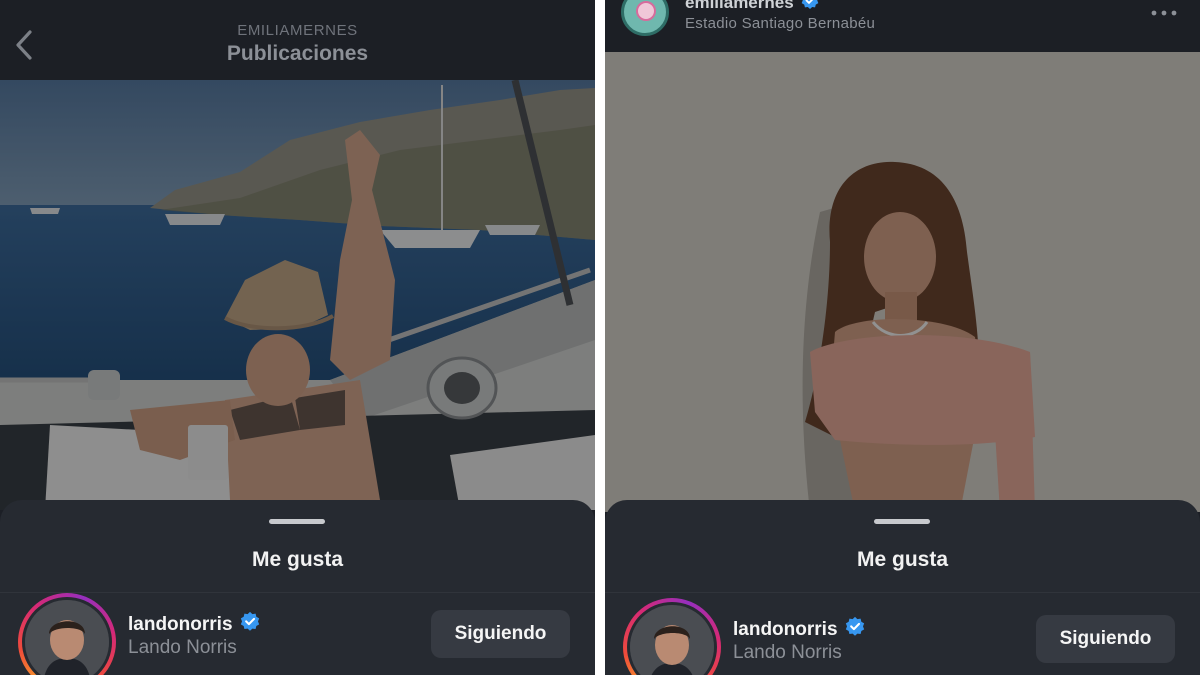 This screenshot has width=1200, height=675. Describe the element at coordinates (902, 26) in the screenshot. I see `post-header: emiliamernes Estadio Santiago Bernabéu` at that location.